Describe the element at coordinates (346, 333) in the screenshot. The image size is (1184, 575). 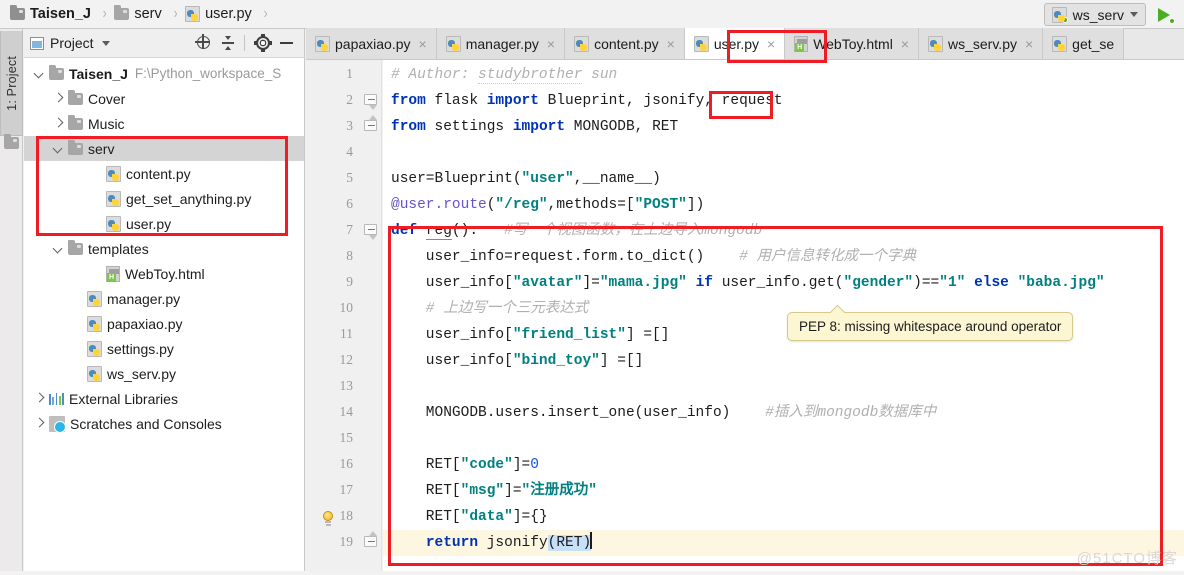
I see `line-number: 11` at that location.